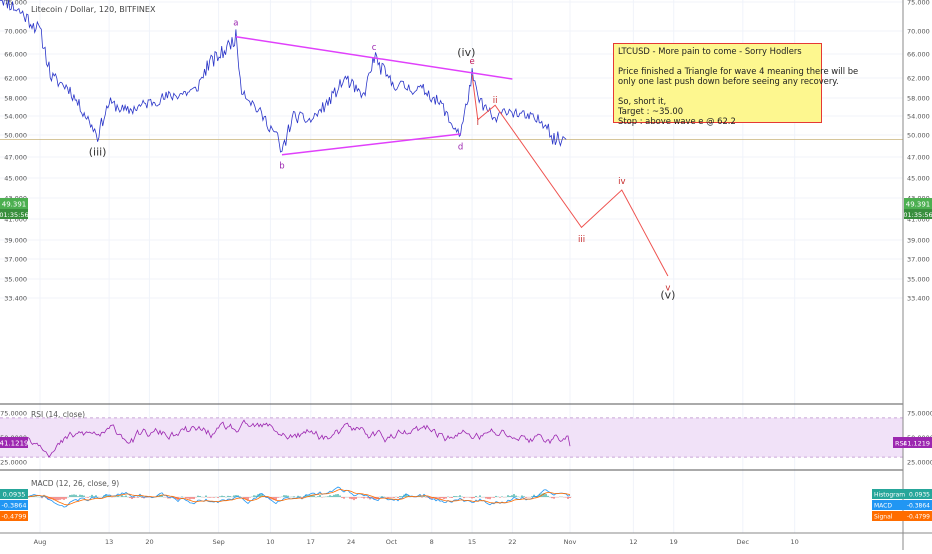 The height and width of the screenshot is (554, 932). What do you see at coordinates (15, 280) in the screenshot?
I see `price-tick-left: 35.000` at bounding box center [15, 280].